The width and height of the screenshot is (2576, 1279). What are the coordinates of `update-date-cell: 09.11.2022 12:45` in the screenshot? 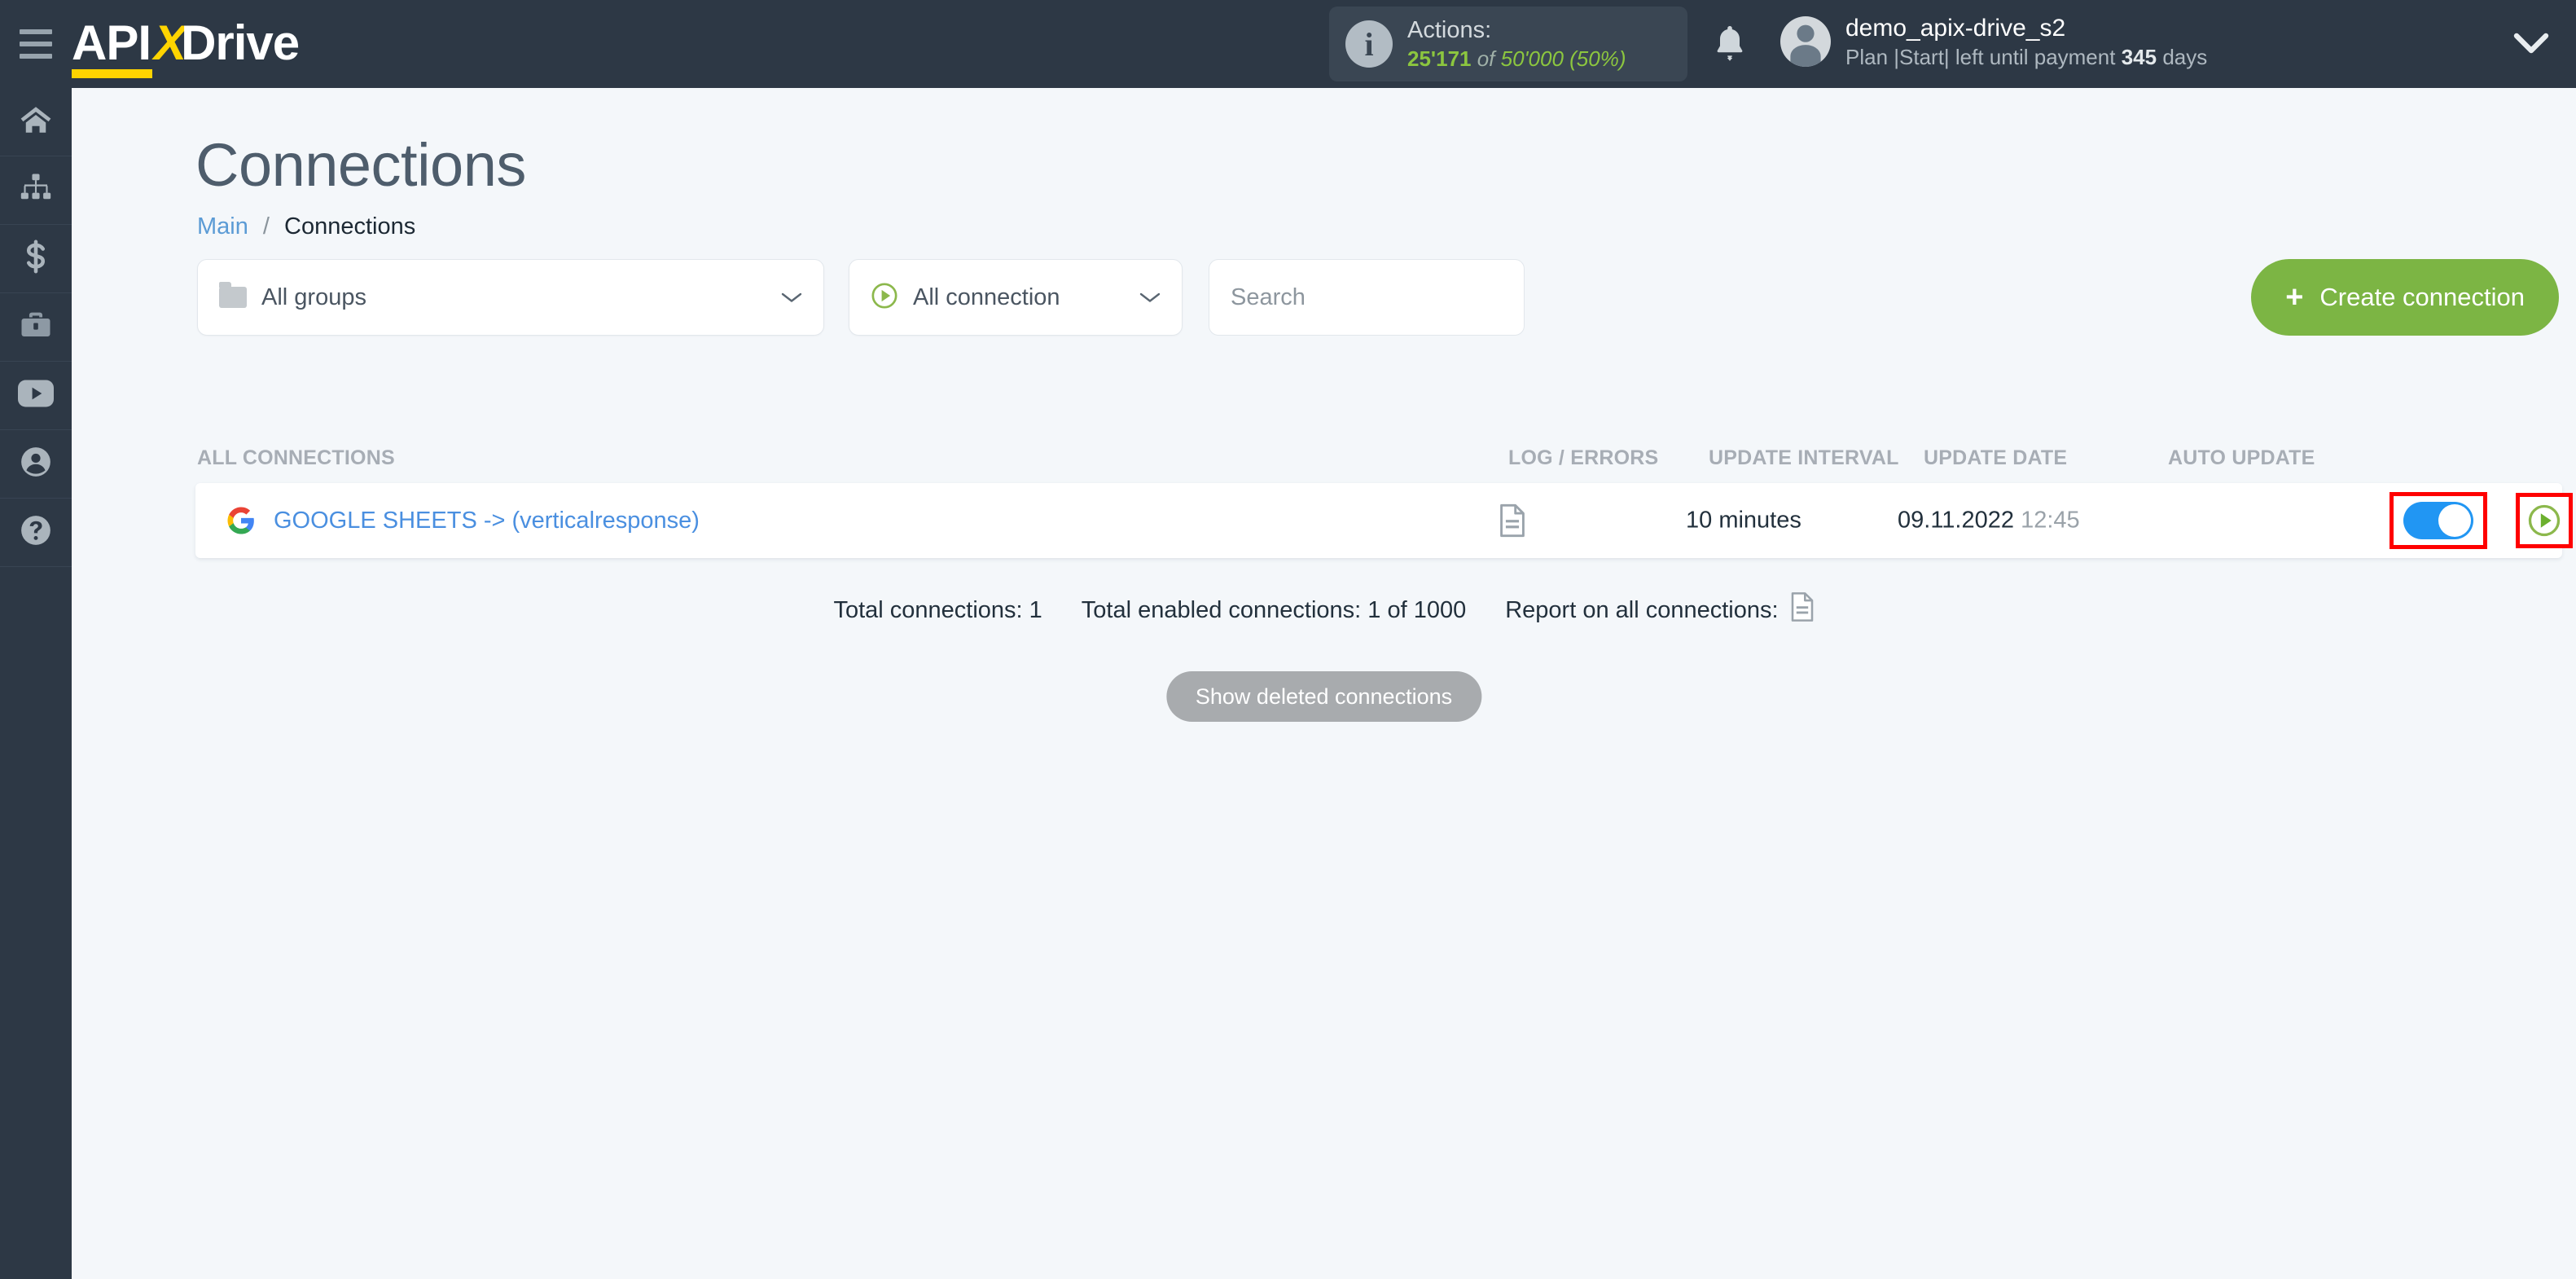 It's located at (1989, 521).